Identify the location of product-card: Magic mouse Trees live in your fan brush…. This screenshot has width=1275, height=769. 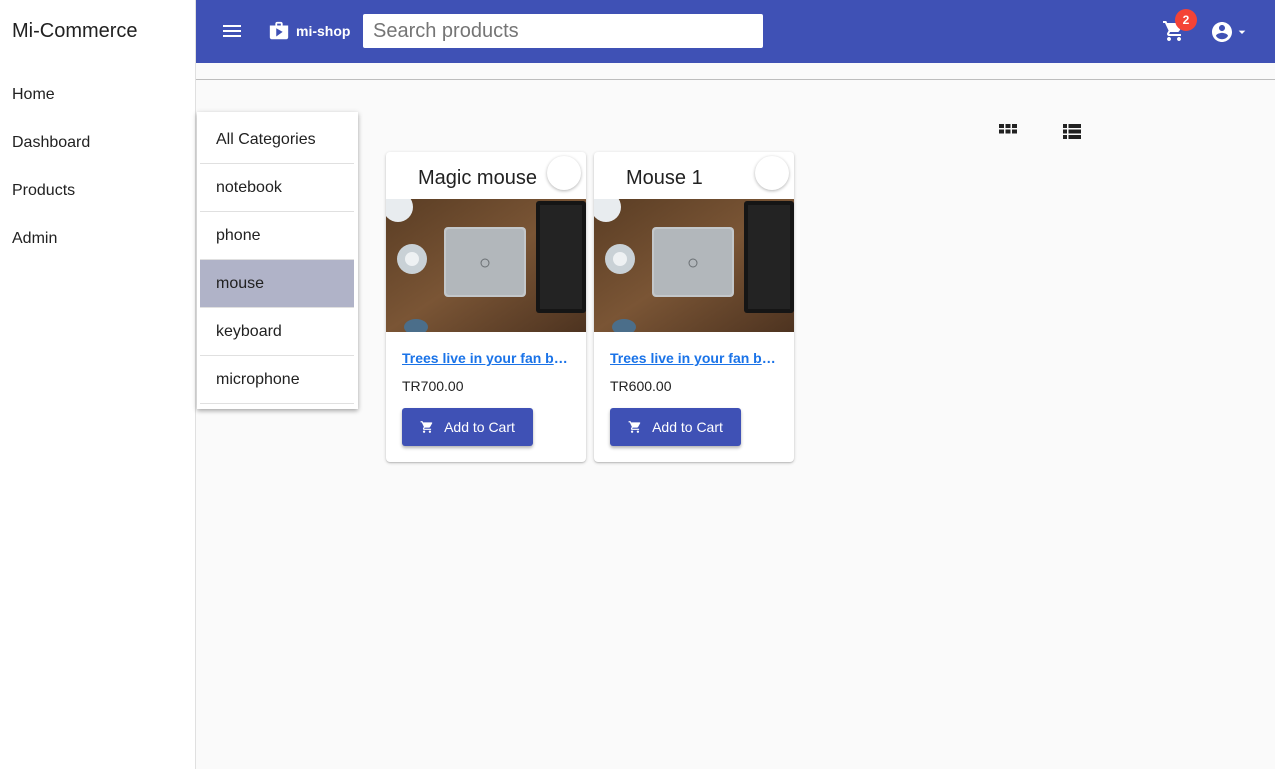
(486, 307).